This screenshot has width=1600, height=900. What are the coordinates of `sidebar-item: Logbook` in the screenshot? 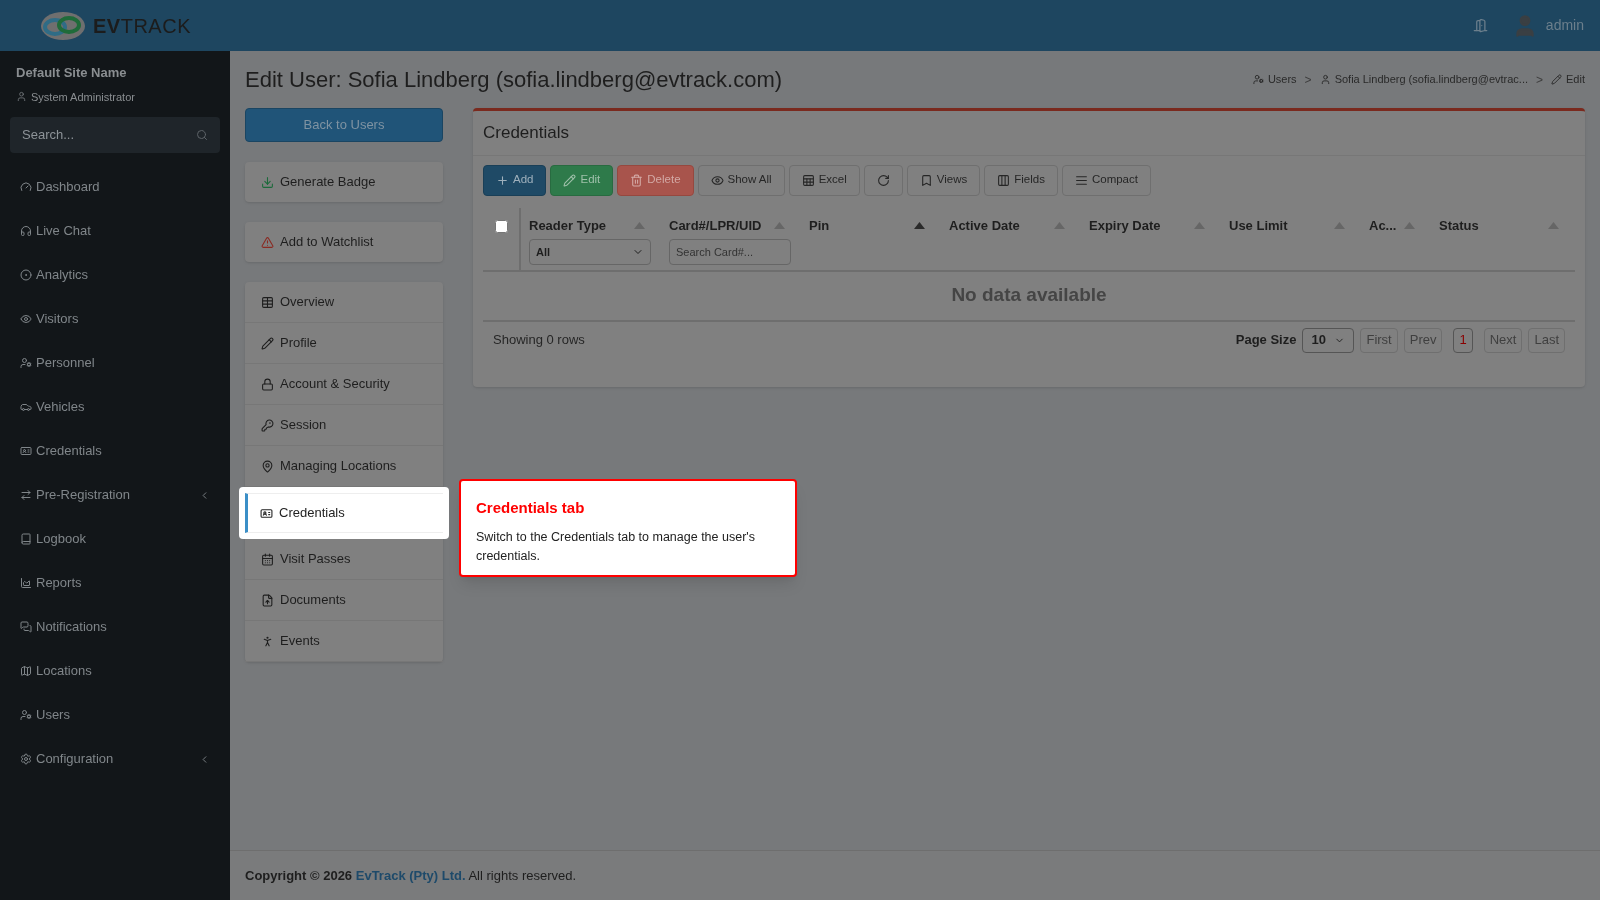 It's located at (115, 539).